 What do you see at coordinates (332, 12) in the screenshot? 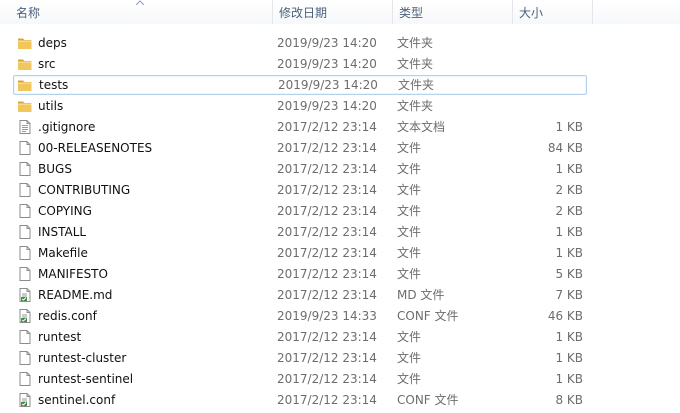
I see `column-header-date: 修改日期` at bounding box center [332, 12].